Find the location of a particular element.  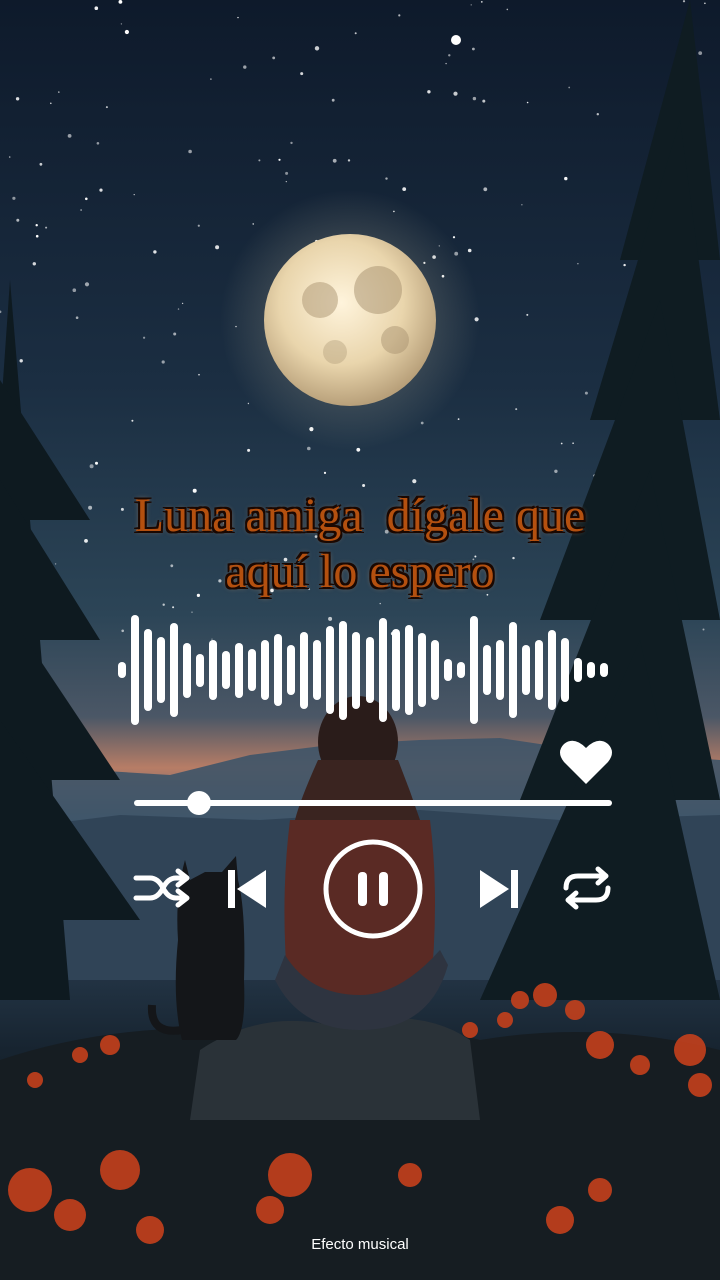

like-button is located at coordinates (586, 762).